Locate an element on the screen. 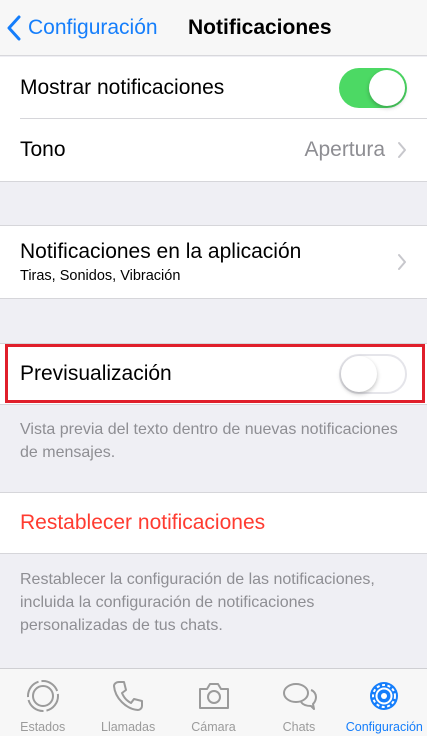 This screenshot has width=427, height=736. chevron-left-icon is located at coordinates (14, 28).